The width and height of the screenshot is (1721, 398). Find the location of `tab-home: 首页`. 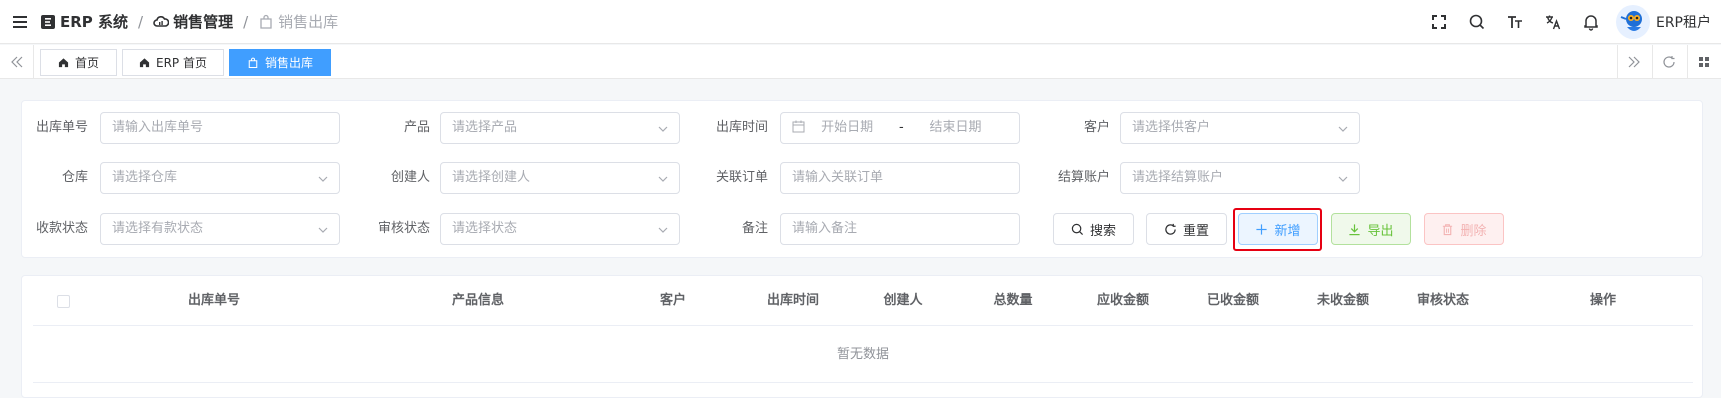

tab-home: 首页 is located at coordinates (78, 62).